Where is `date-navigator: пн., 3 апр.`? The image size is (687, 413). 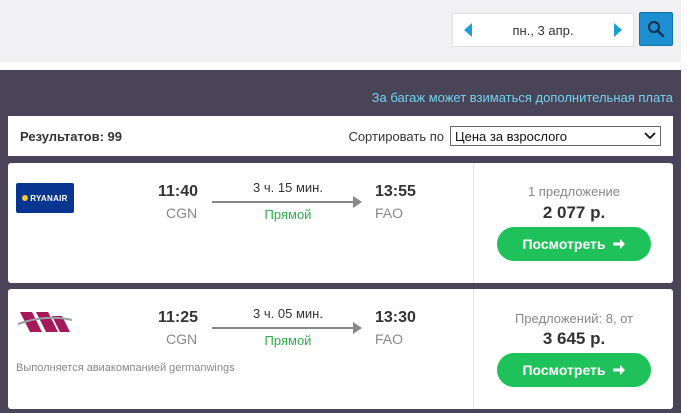 date-navigator: пн., 3 апр. is located at coordinates (543, 30).